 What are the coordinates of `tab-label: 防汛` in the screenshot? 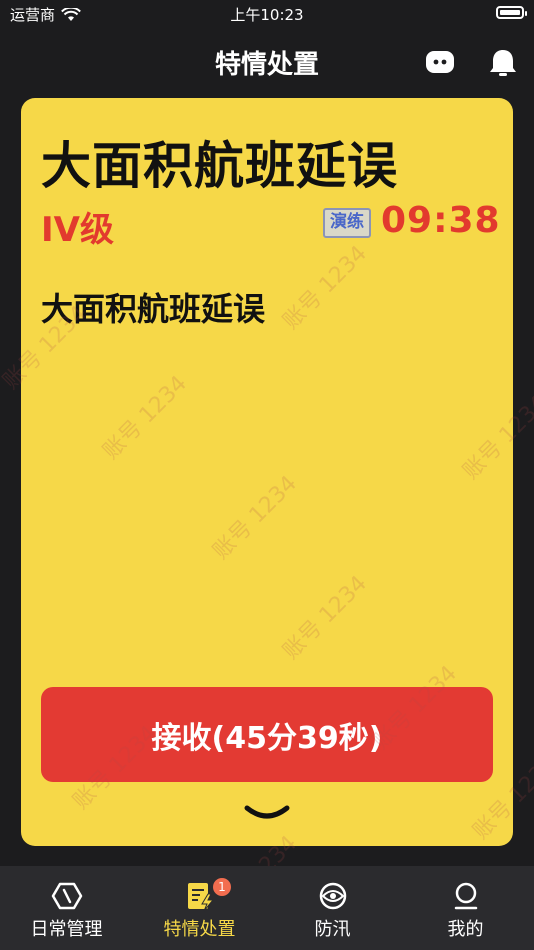 It's located at (332, 929).